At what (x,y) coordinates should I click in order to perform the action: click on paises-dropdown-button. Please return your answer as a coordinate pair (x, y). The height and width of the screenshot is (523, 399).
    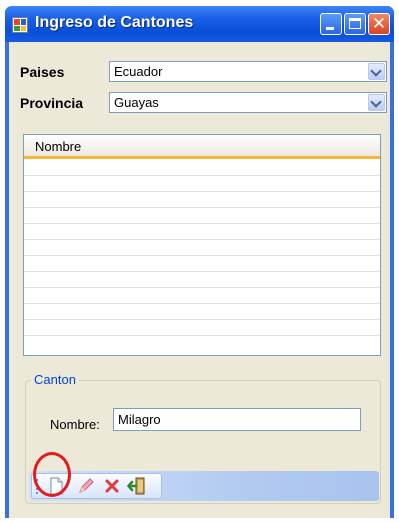
    Looking at the image, I should click on (376, 71).